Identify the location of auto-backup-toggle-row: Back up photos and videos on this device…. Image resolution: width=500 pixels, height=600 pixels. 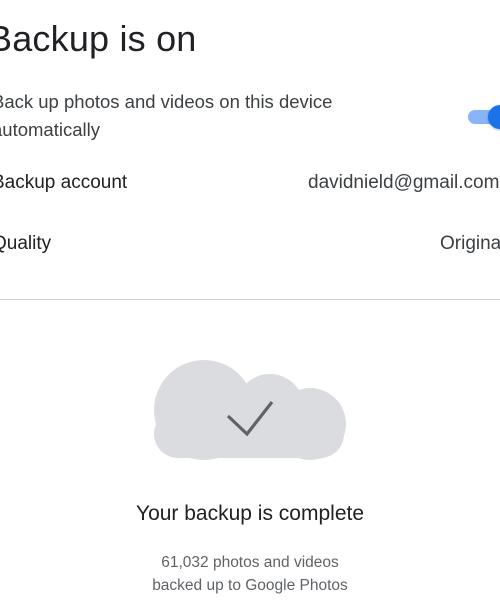
(250, 120).